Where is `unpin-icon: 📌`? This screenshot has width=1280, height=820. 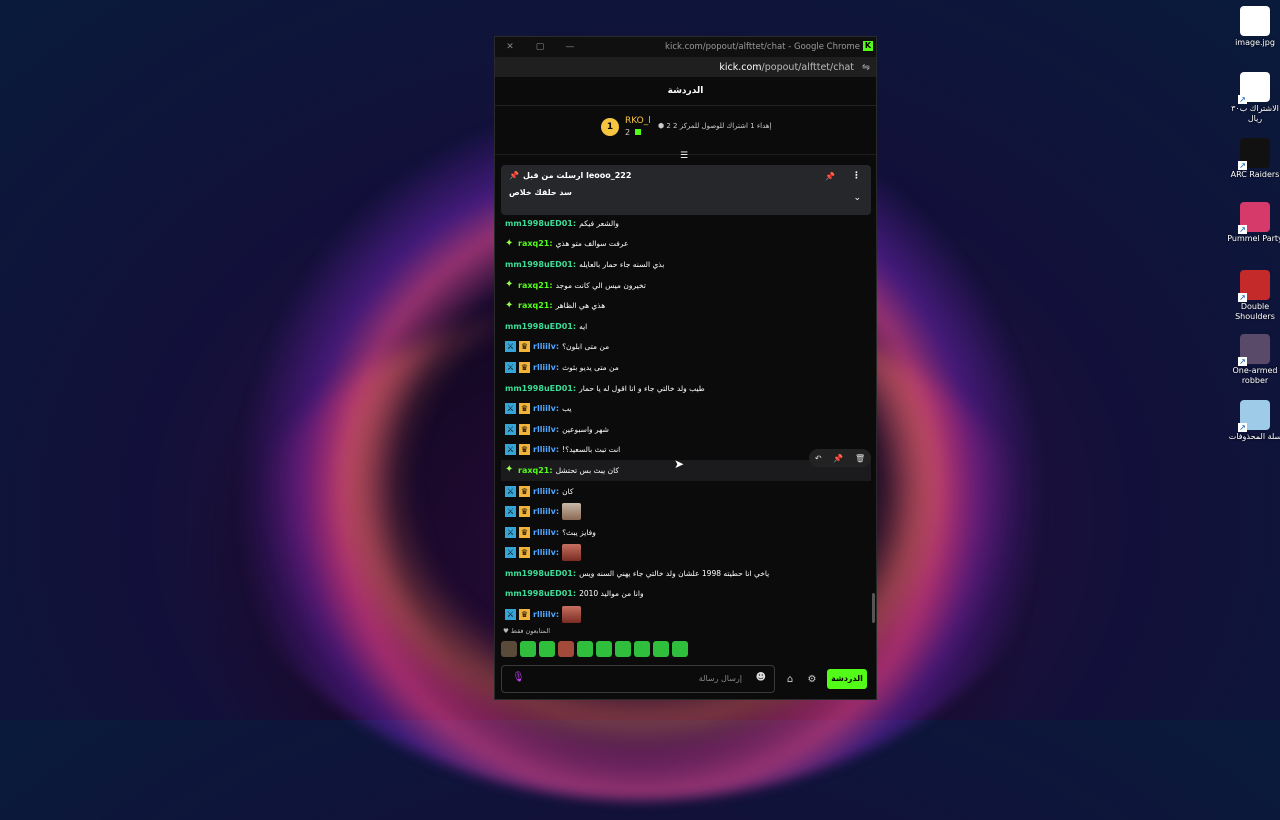
unpin-icon: 📌 is located at coordinates (830, 176).